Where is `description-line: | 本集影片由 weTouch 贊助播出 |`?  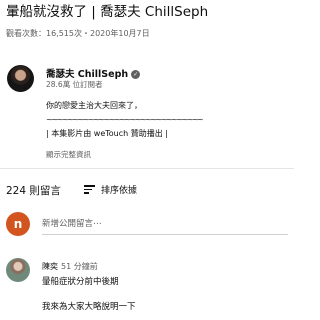 description-line: | 本集影片由 weTouch 贊助播出 | is located at coordinates (107, 133).